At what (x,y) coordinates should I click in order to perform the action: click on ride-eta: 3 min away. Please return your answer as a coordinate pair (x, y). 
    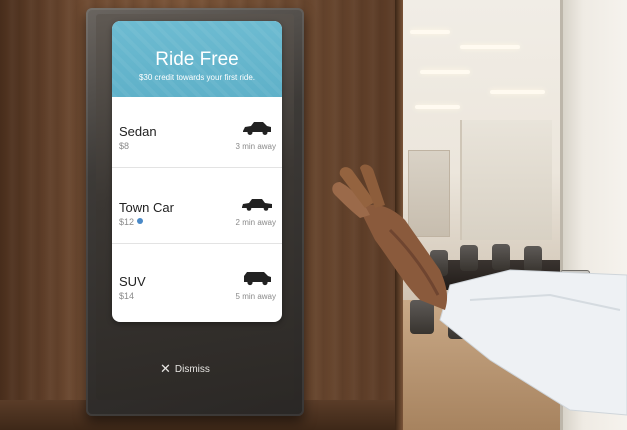
    Looking at the image, I should click on (255, 146).